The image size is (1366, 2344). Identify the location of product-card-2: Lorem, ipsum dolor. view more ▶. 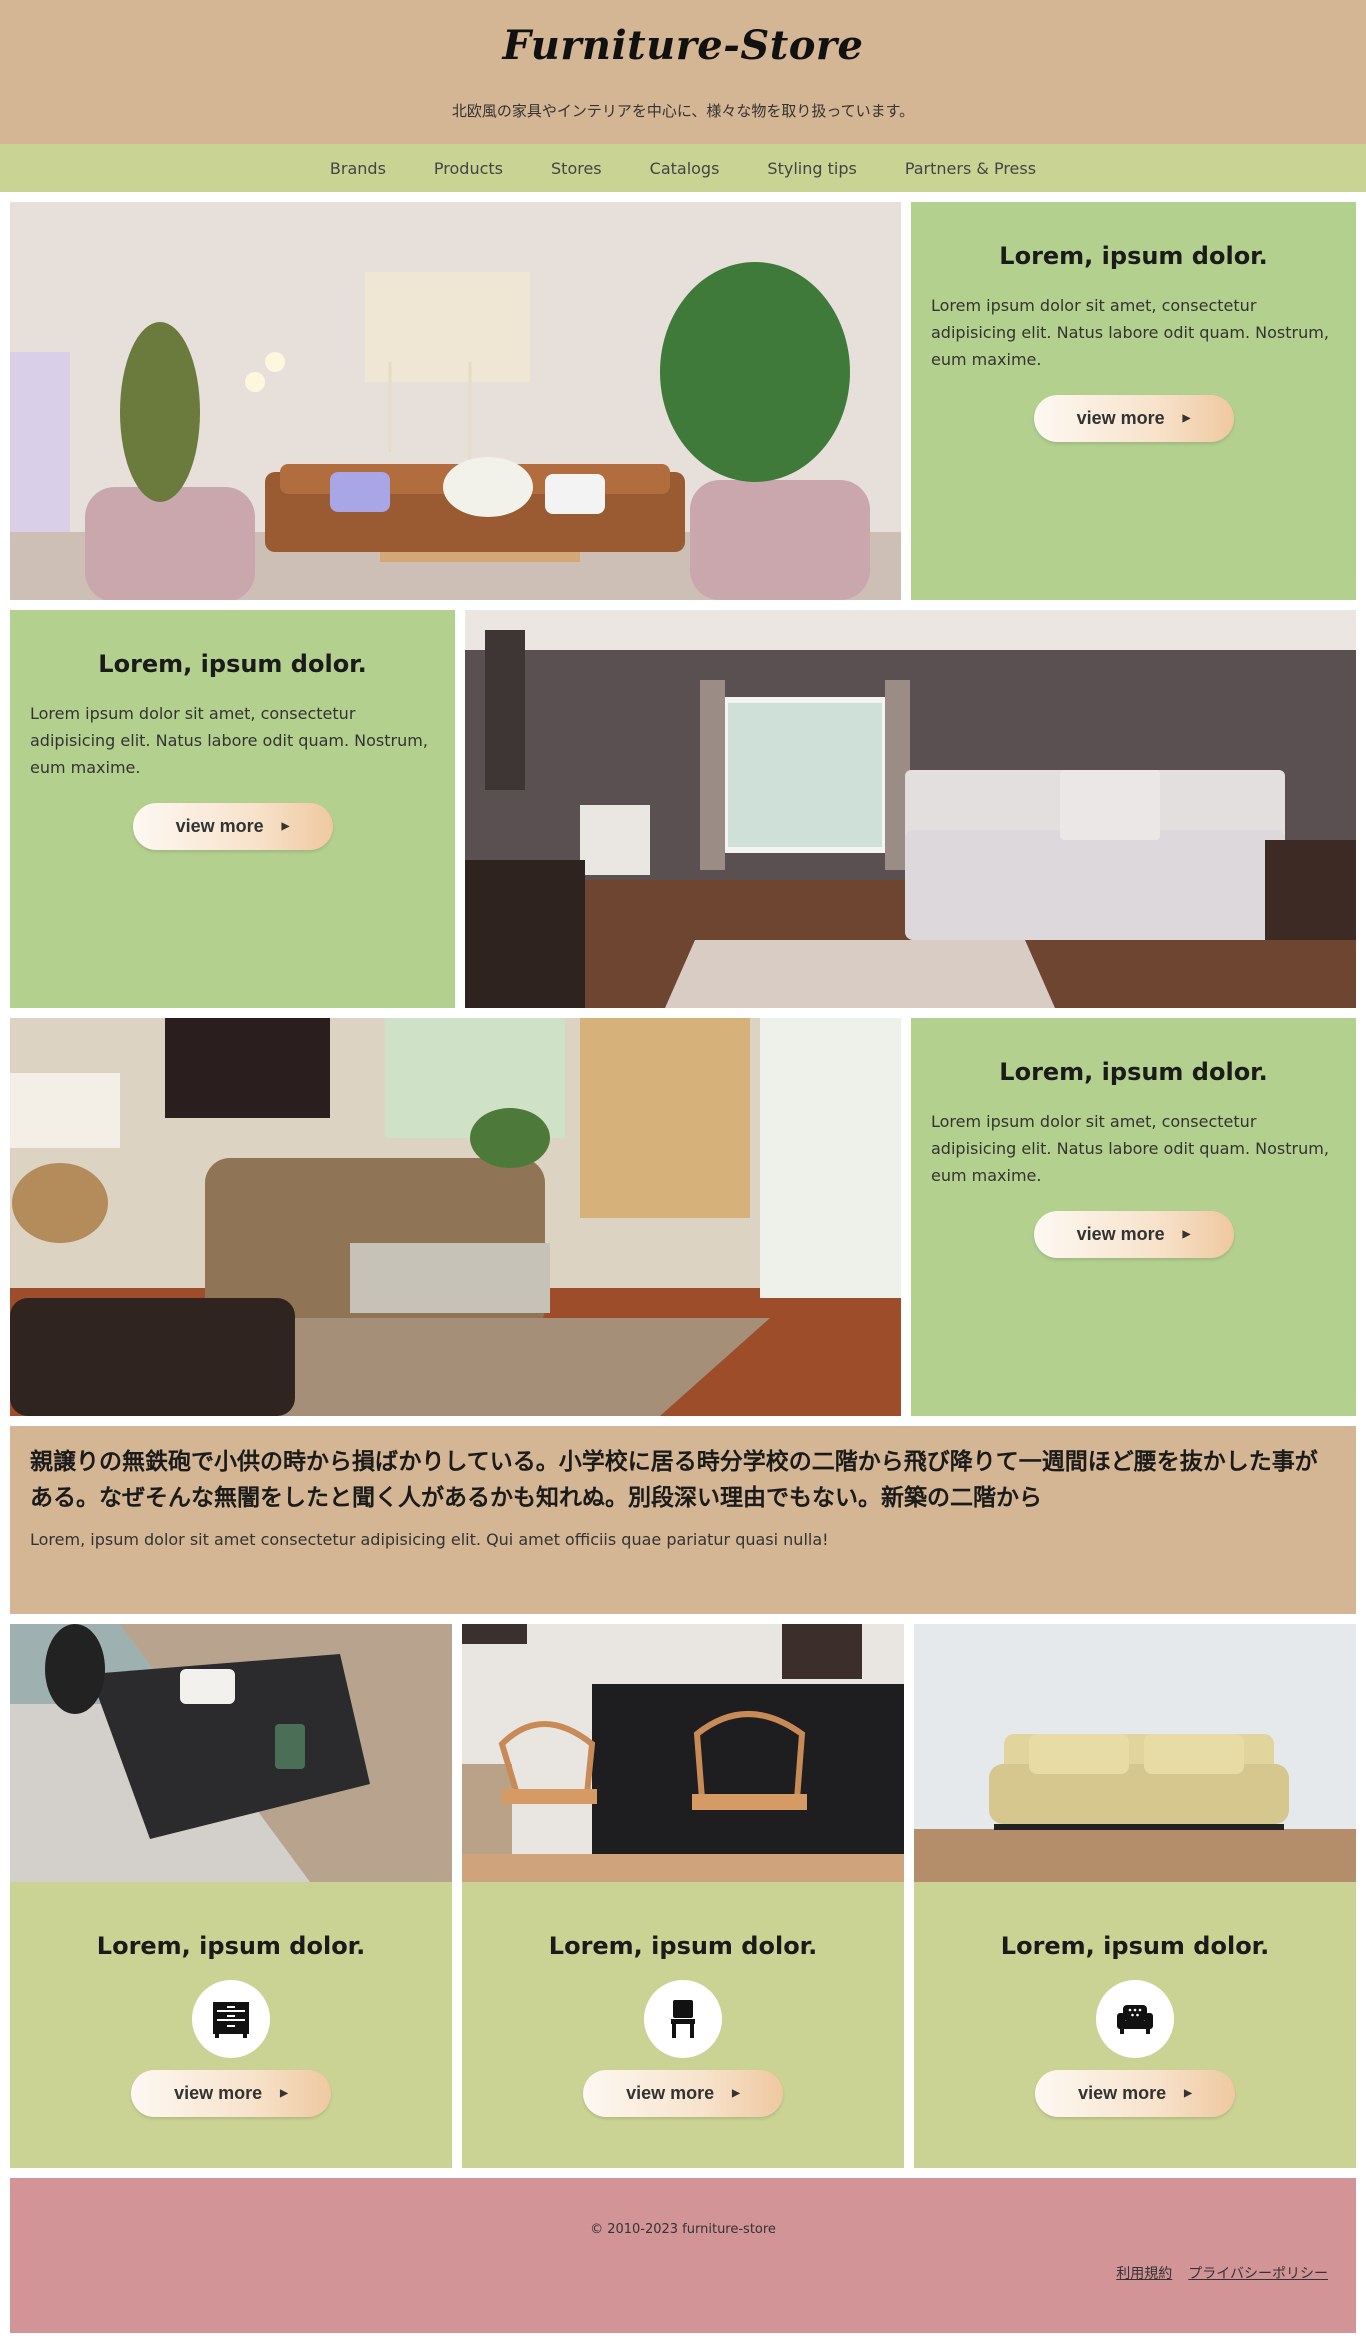
(683, 1896).